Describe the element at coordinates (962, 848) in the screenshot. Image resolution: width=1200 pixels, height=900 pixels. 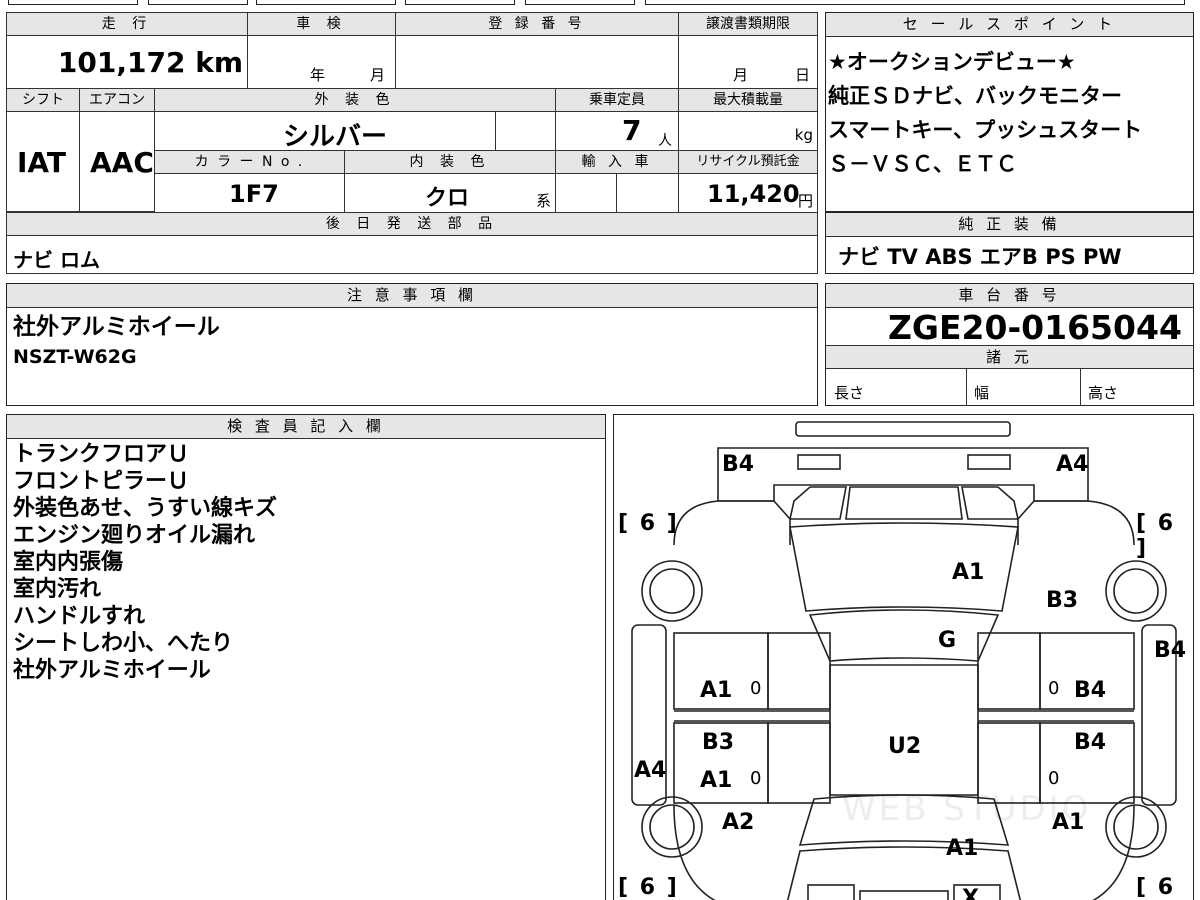
I see `mark-a1-hood: A1` at that location.